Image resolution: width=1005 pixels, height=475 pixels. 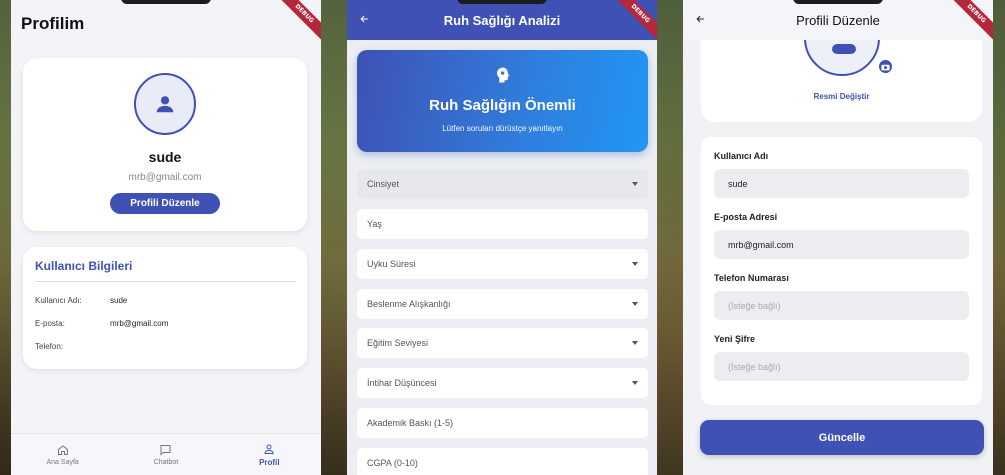 What do you see at coordinates (165, 270) in the screenshot?
I see `user-info-title: Kullanıcı Bilgileri` at bounding box center [165, 270].